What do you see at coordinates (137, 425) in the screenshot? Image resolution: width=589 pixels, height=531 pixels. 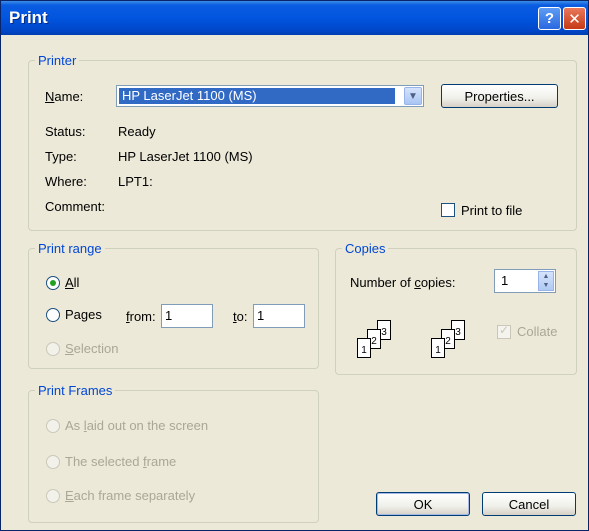 I see `laid-out-label: As laid out on the screen` at bounding box center [137, 425].